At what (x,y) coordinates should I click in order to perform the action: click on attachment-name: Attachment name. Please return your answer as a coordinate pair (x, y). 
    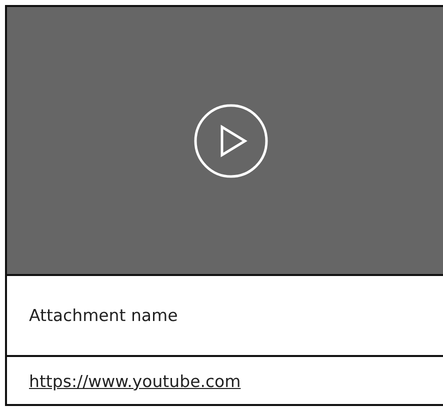
    Looking at the image, I should click on (103, 315).